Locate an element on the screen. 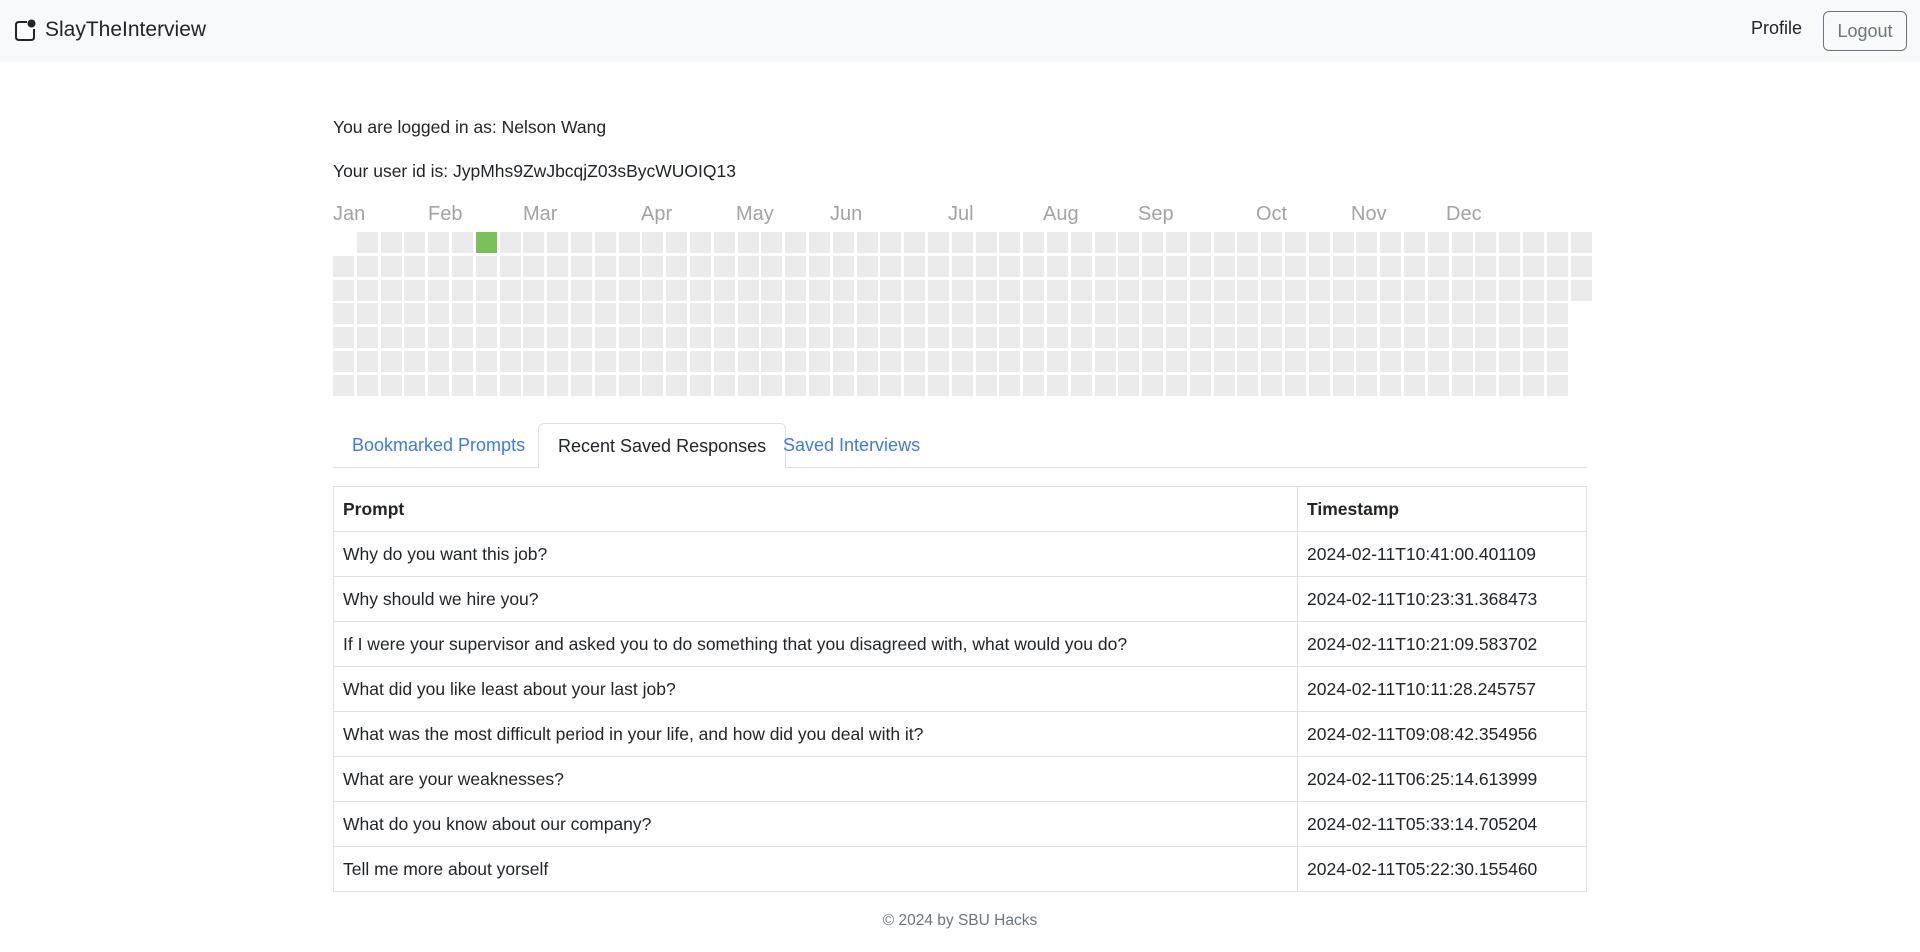 The height and width of the screenshot is (952, 1920). tab-bookmarked-prompts: Bookmarked Prompts is located at coordinates (438, 445).